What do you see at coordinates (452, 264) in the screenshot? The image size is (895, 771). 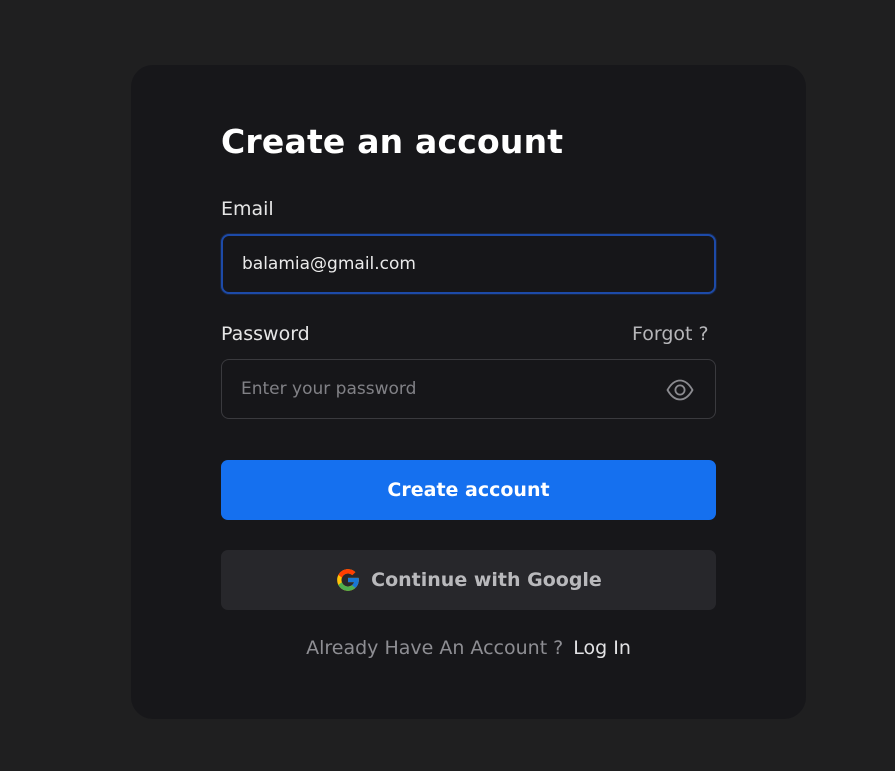 I see `email-input` at bounding box center [452, 264].